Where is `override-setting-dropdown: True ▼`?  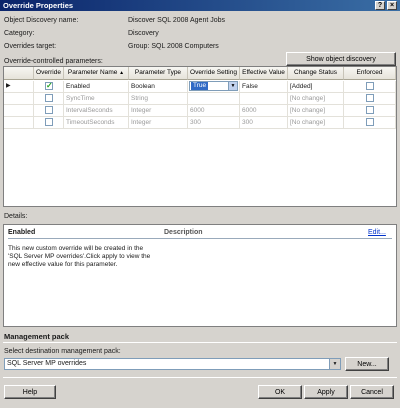
override-setting-dropdown: True ▼ is located at coordinates (213, 86).